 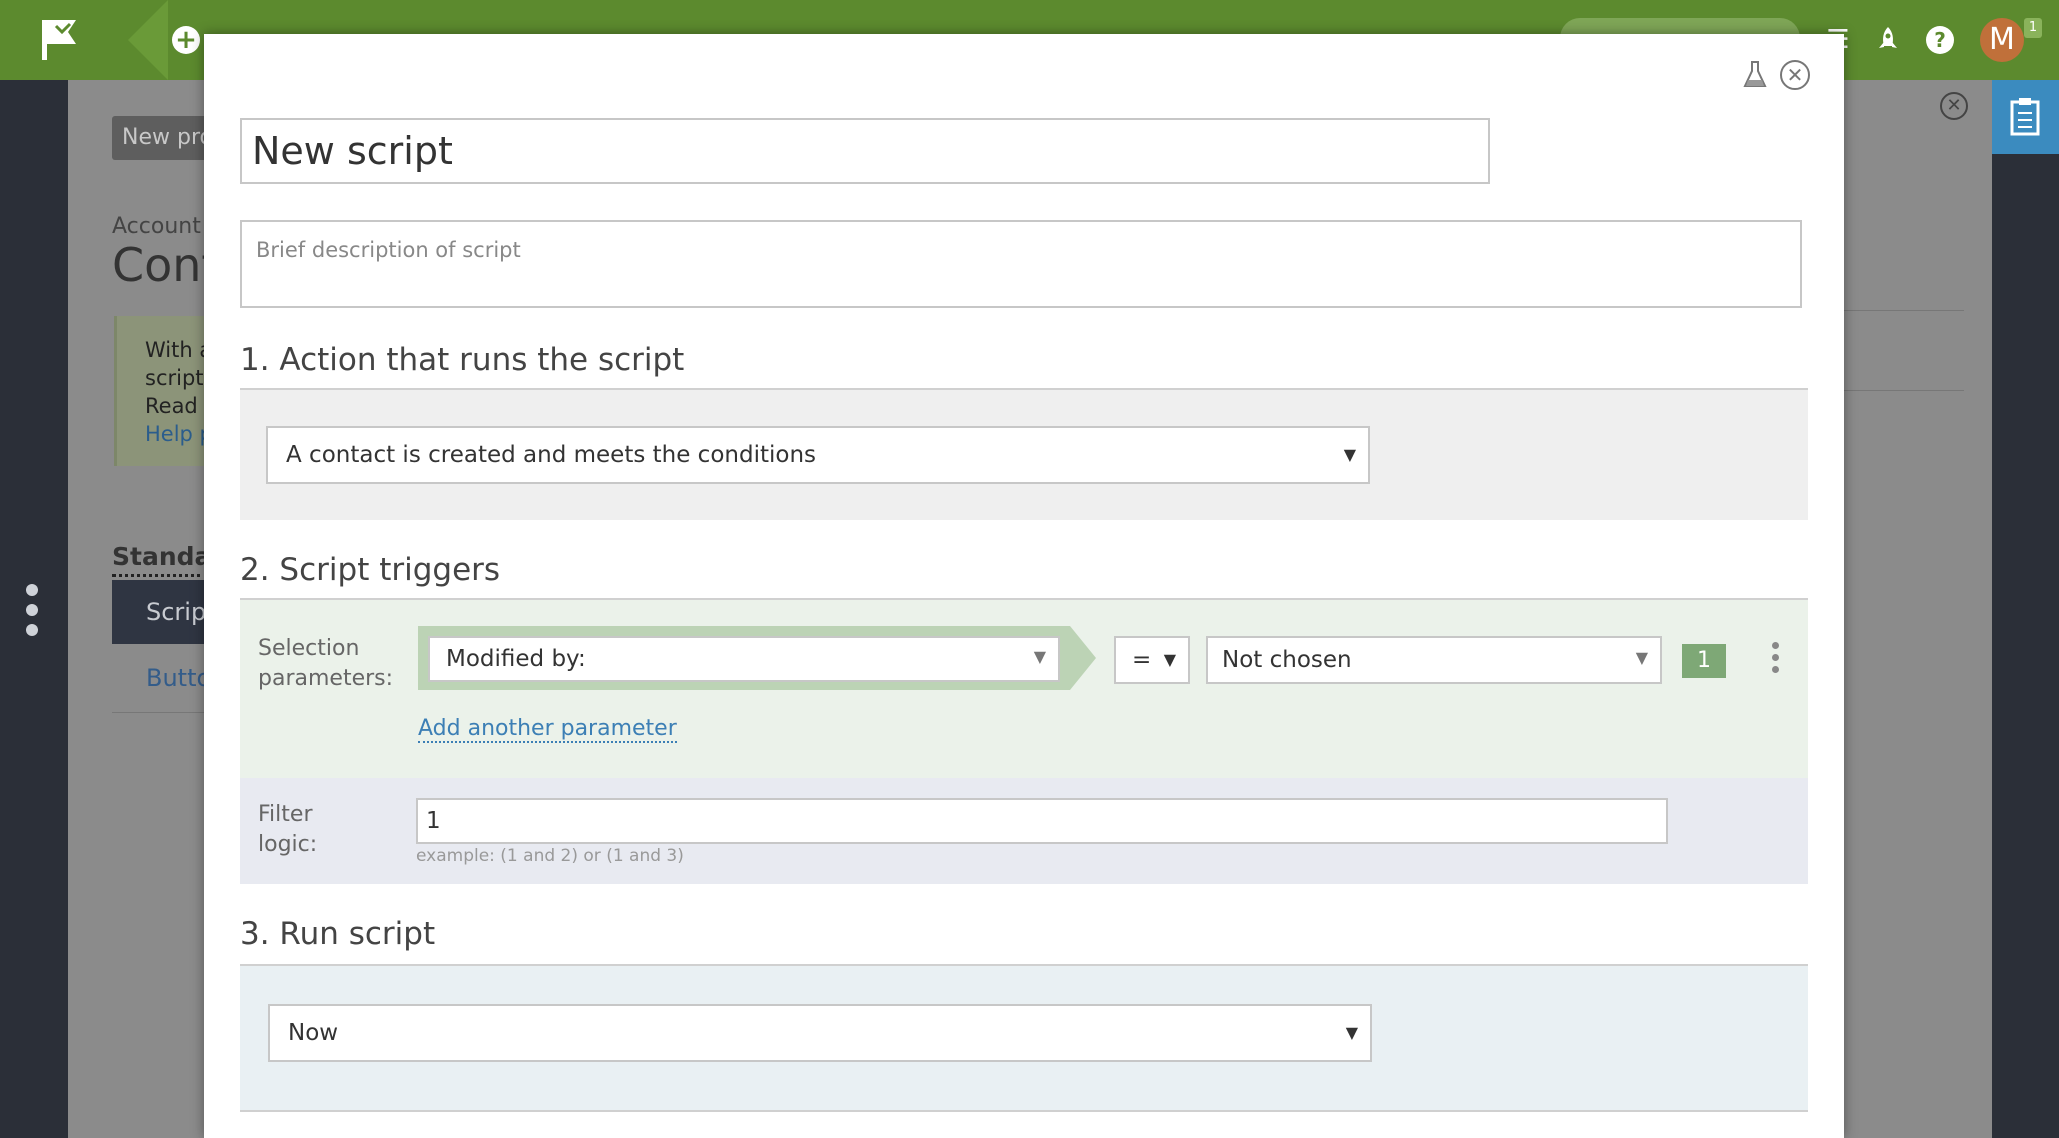 I want to click on info-note: With a scripts Read r Help p, so click(x=164, y=391).